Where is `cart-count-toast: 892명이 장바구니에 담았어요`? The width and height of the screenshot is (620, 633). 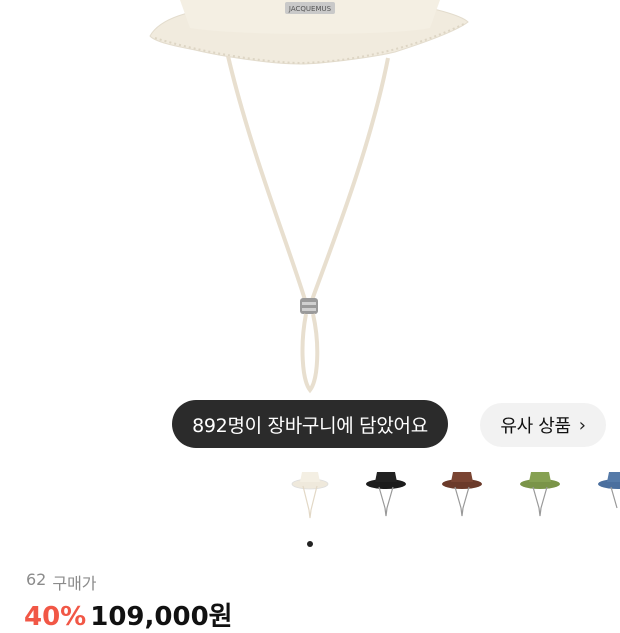
cart-count-toast: 892명이 장바구니에 담았어요 is located at coordinates (310, 424).